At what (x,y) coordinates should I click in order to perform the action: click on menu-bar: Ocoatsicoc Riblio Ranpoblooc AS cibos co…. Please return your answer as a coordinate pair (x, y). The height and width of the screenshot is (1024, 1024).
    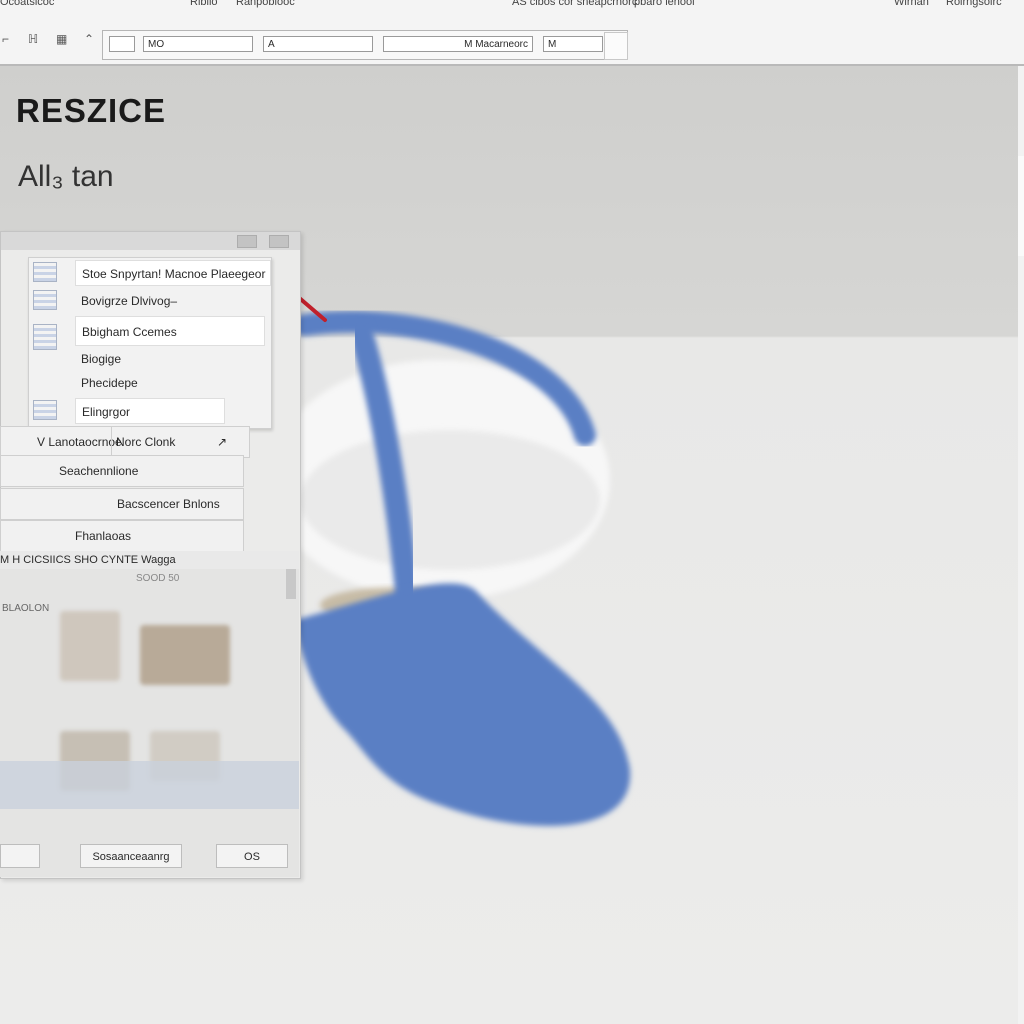
    Looking at the image, I should click on (512, 11).